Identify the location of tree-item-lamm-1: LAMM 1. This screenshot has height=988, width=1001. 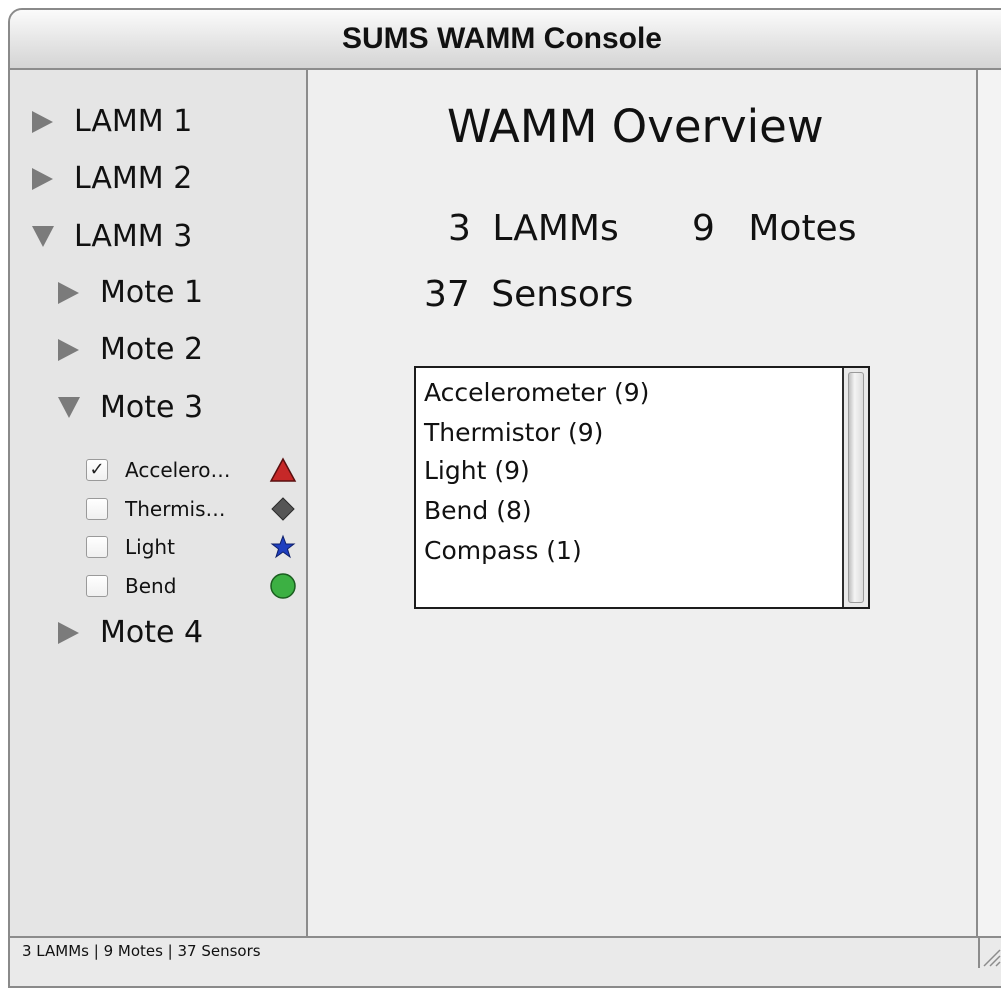
(112, 121).